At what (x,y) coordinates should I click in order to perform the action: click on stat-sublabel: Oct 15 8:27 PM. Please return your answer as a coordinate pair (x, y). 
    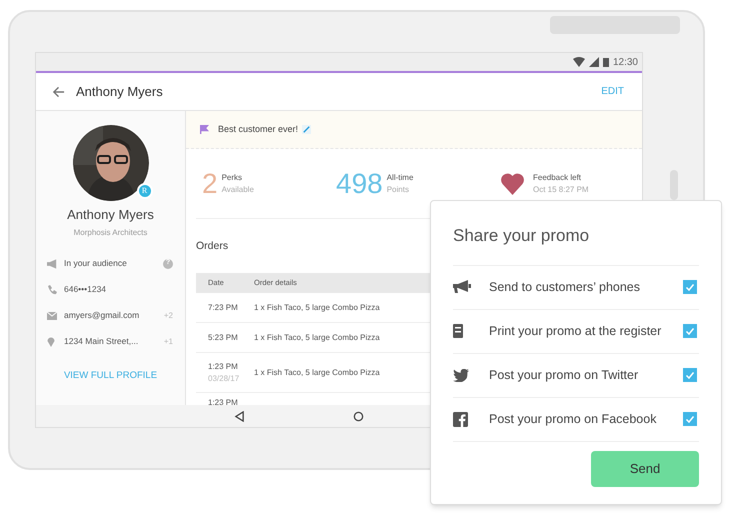
    Looking at the image, I should click on (561, 190).